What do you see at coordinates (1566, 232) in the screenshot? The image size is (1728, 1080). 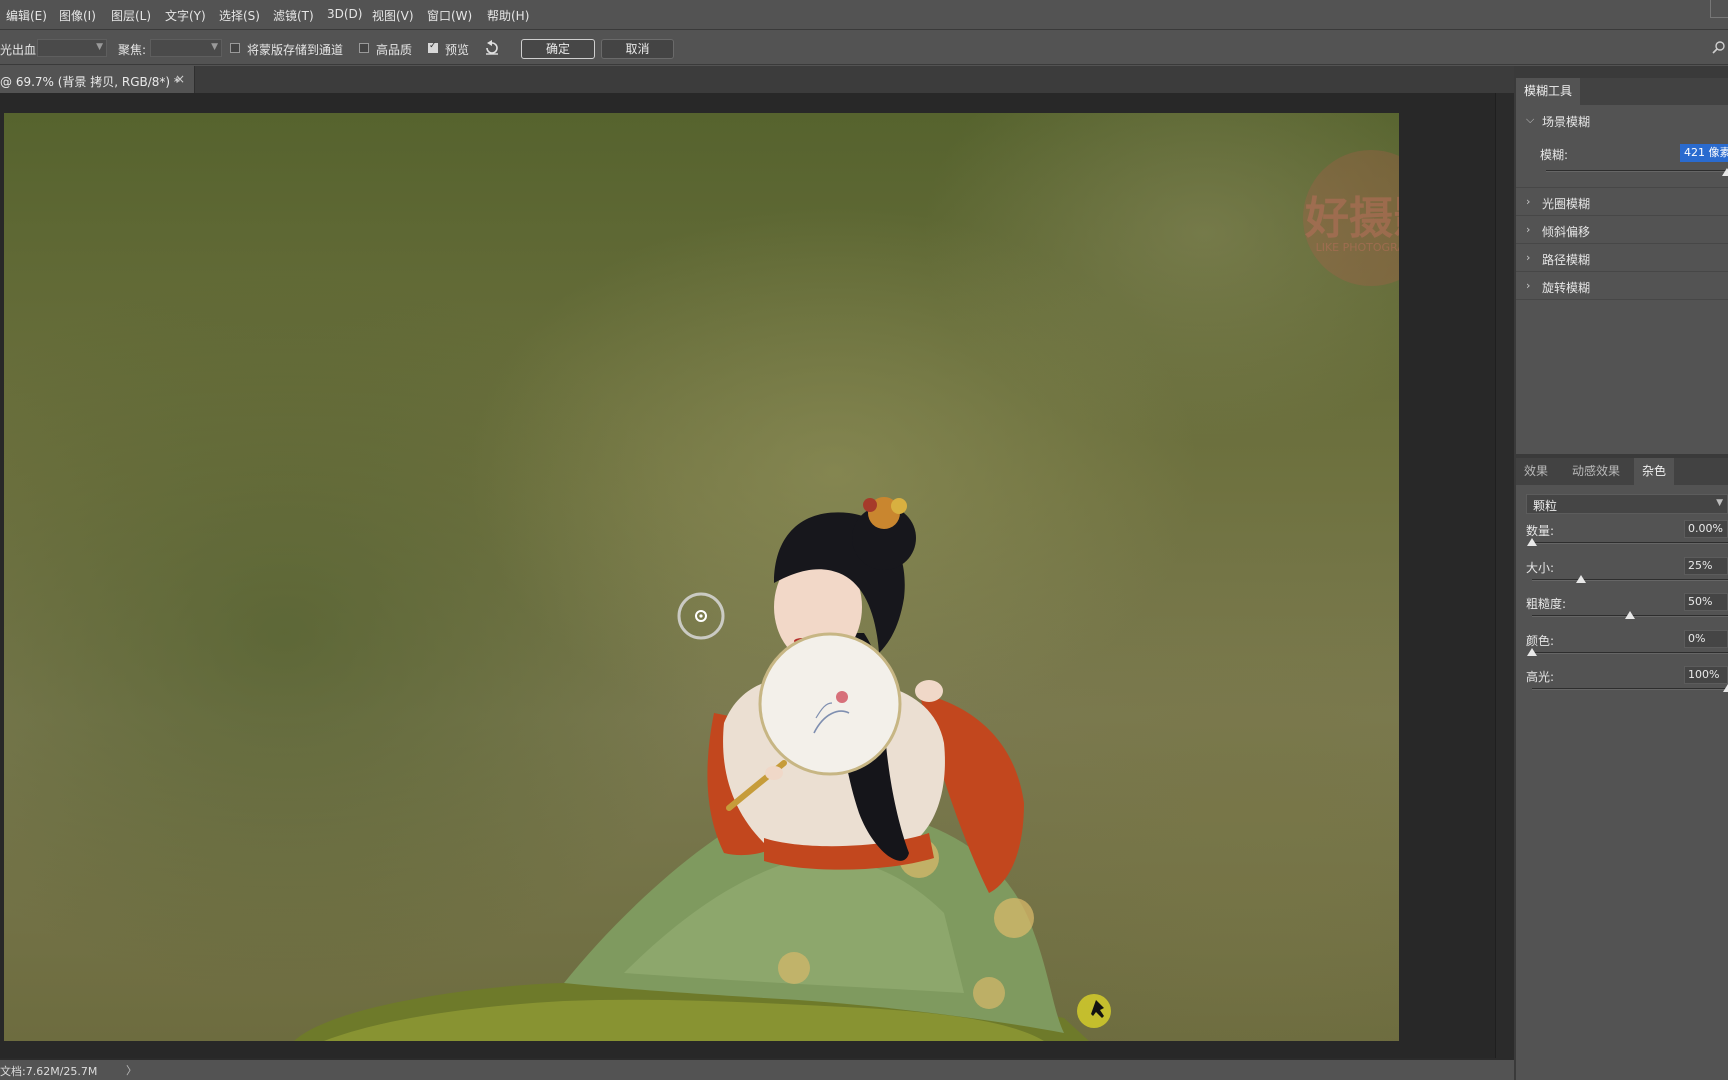 I see `tilt-shift-label: 倾斜偏移` at bounding box center [1566, 232].